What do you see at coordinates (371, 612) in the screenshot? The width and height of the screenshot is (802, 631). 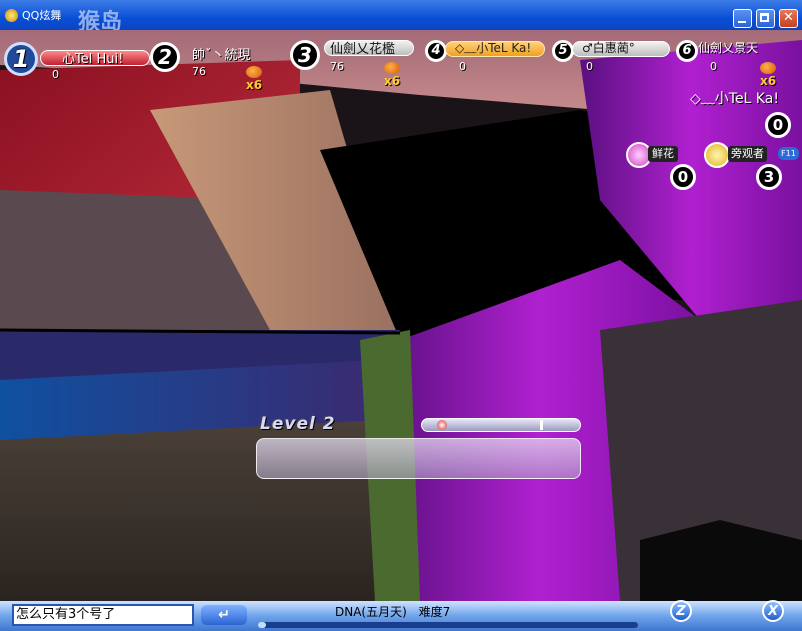 I see `song-title: DNA(五月天)` at bounding box center [371, 612].